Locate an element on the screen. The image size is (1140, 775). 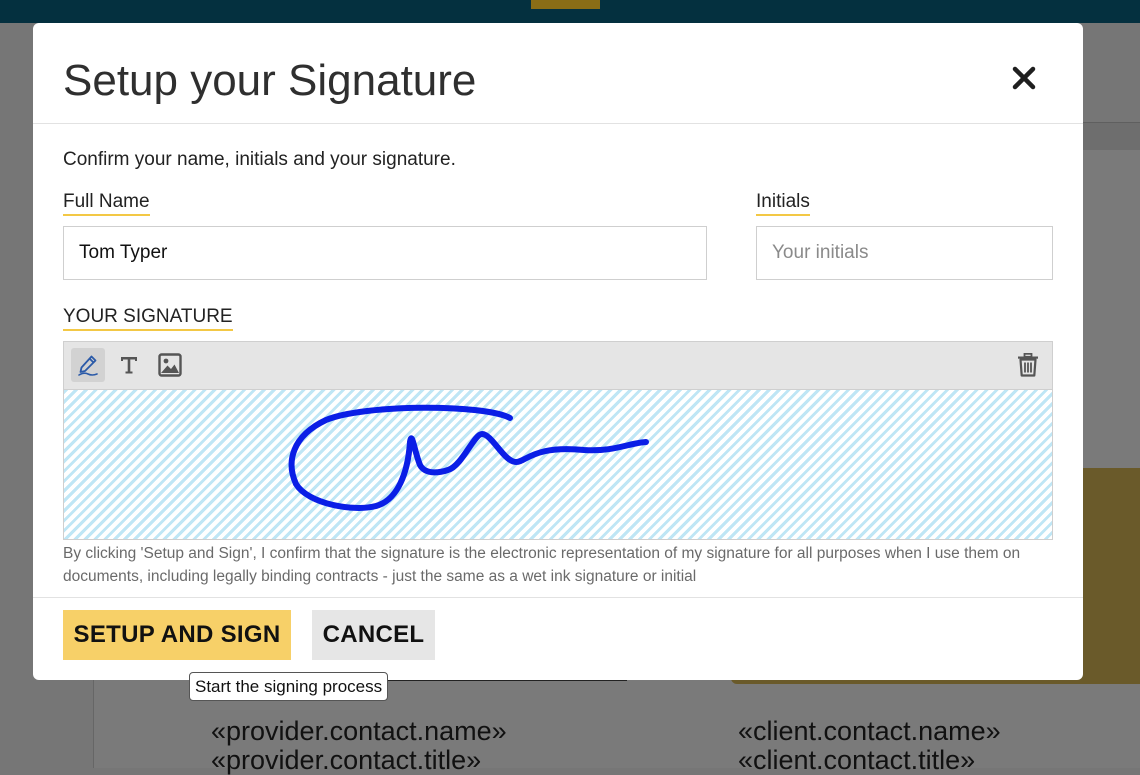
initials-input is located at coordinates (904, 253).